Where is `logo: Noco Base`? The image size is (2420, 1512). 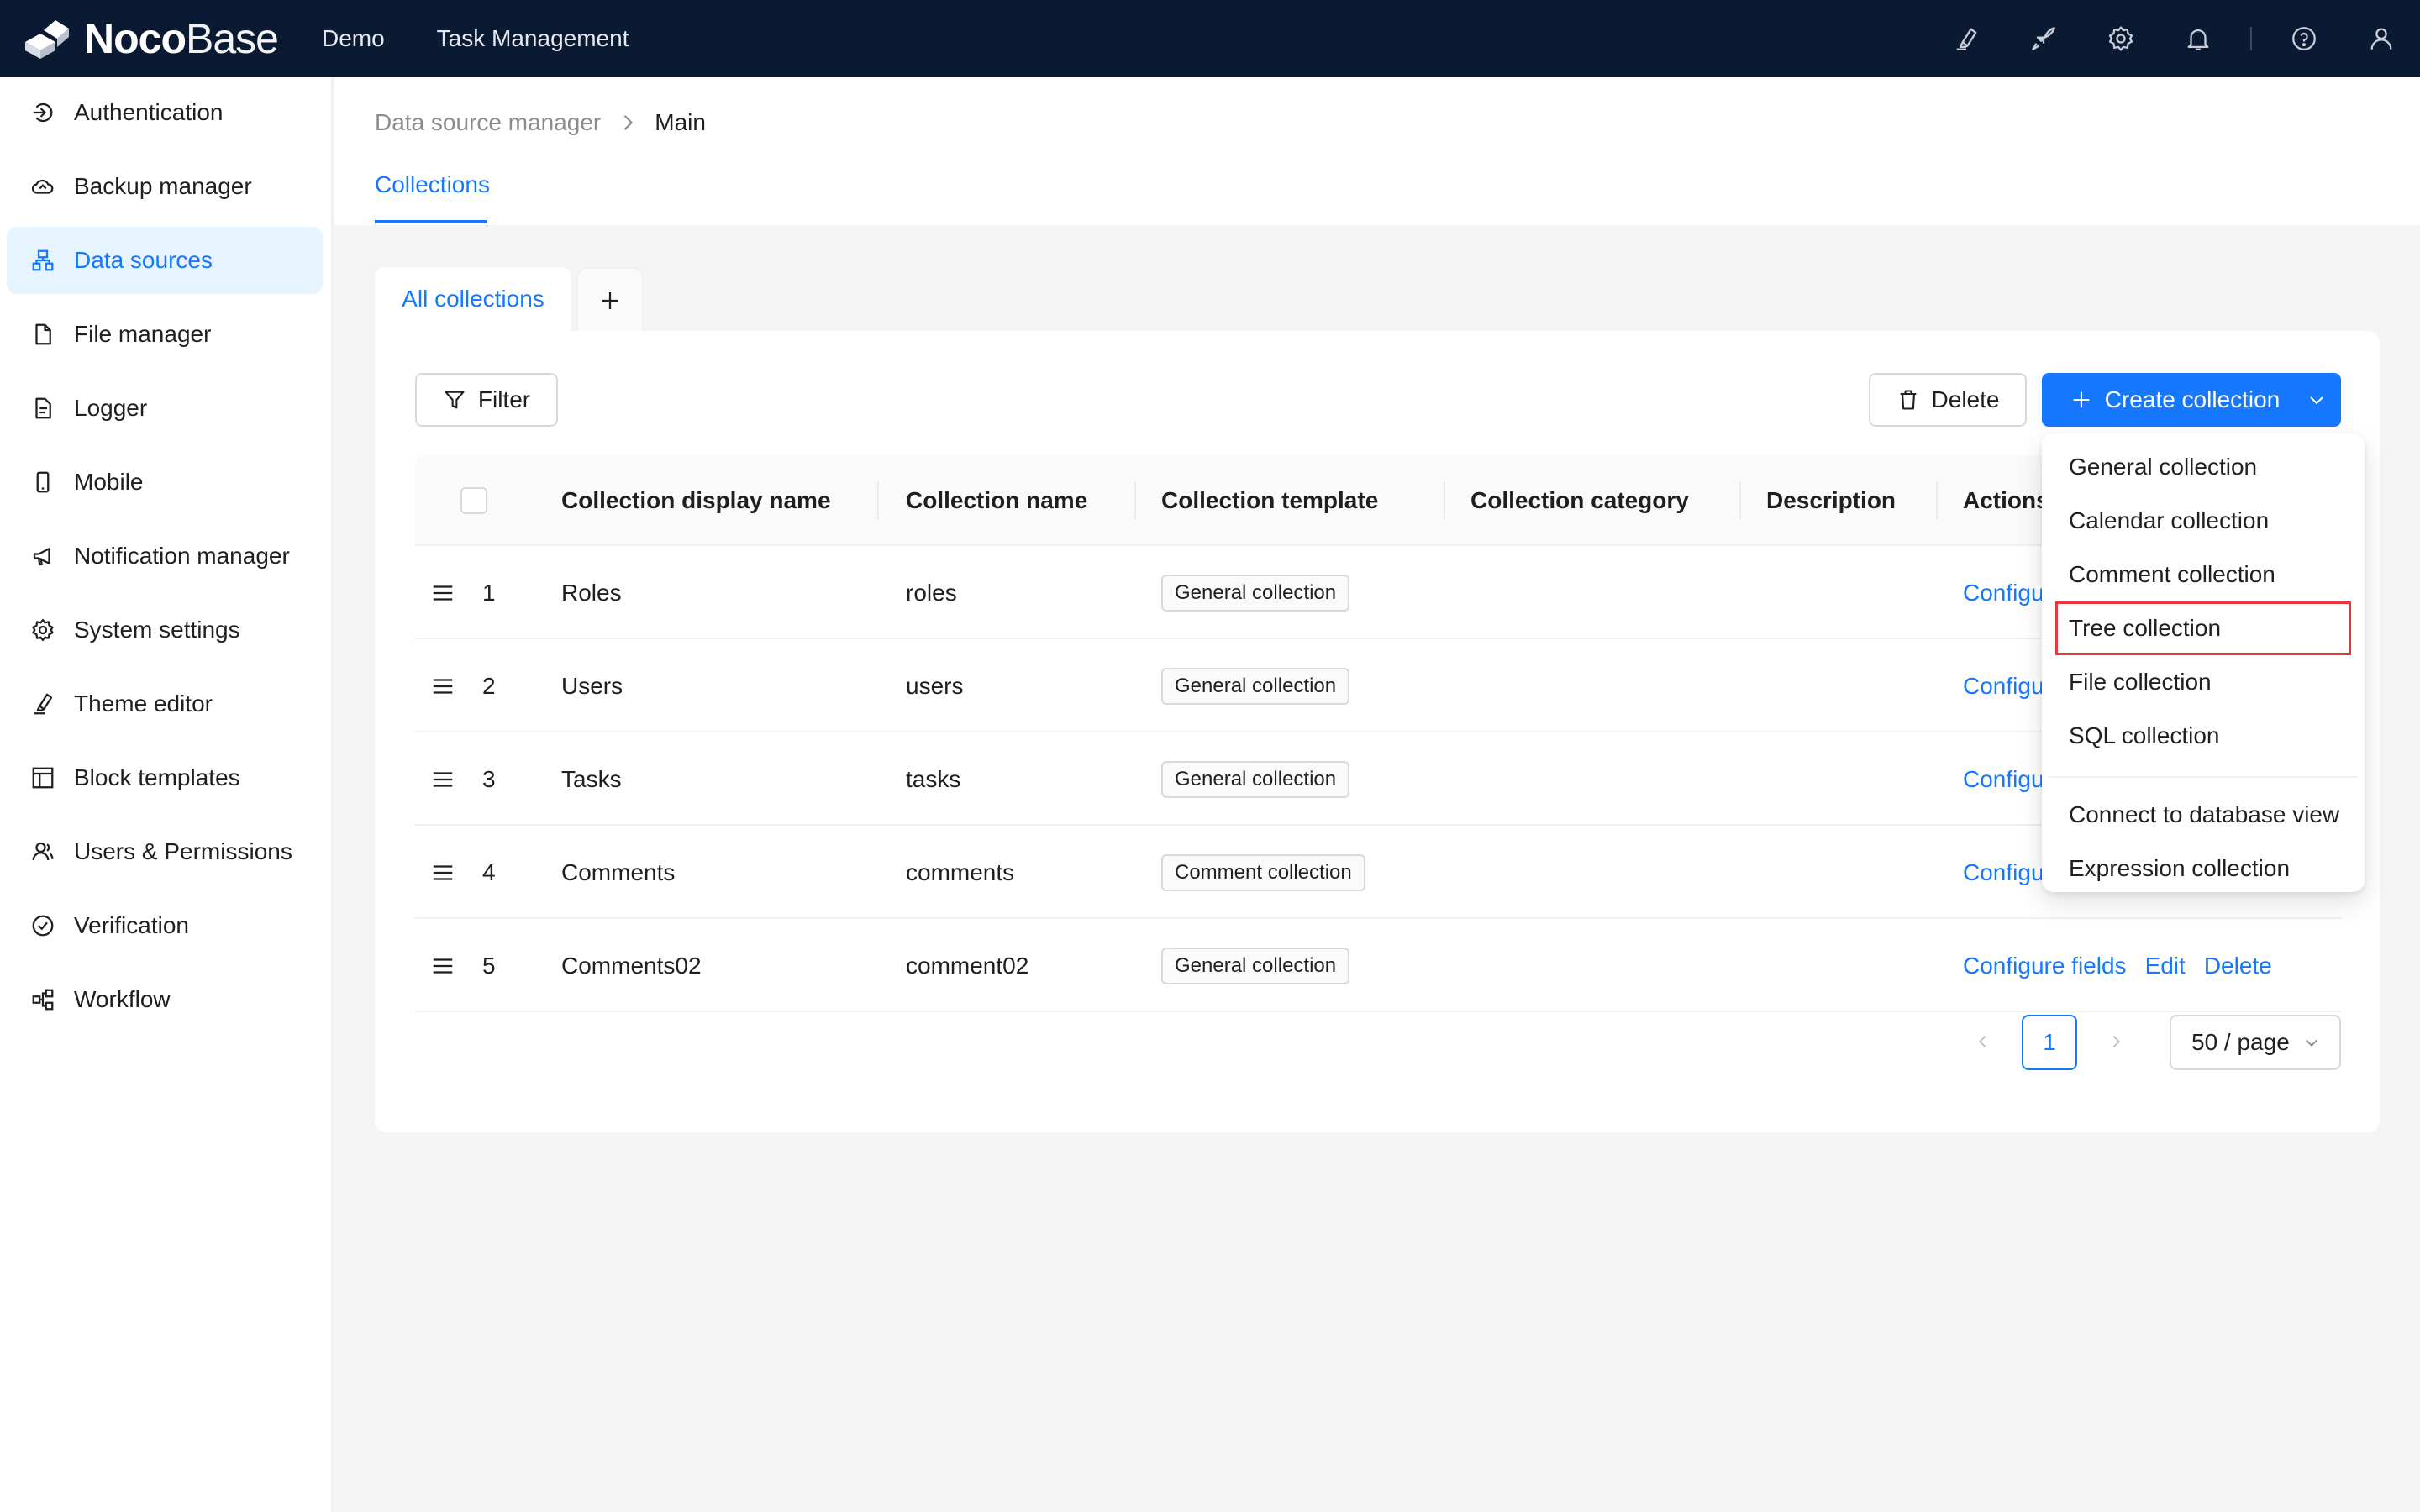 logo: Noco Base is located at coordinates (150, 38).